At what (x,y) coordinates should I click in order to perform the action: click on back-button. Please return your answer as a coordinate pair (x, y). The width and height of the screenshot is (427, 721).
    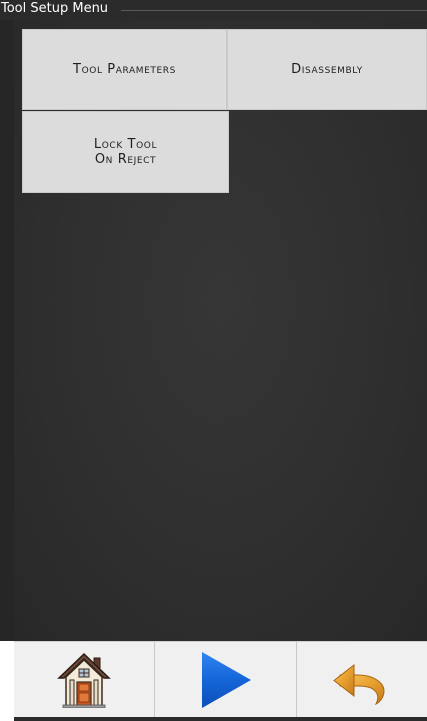
    Looking at the image, I should click on (362, 679).